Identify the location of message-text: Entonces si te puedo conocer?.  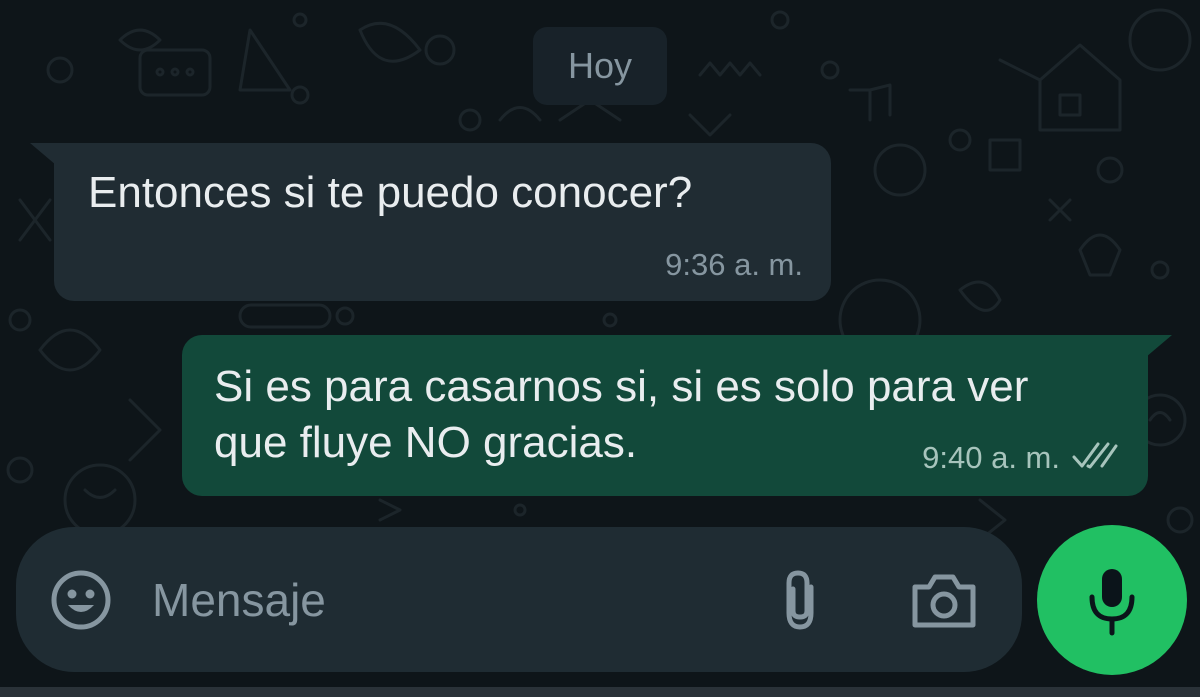
(390, 192).